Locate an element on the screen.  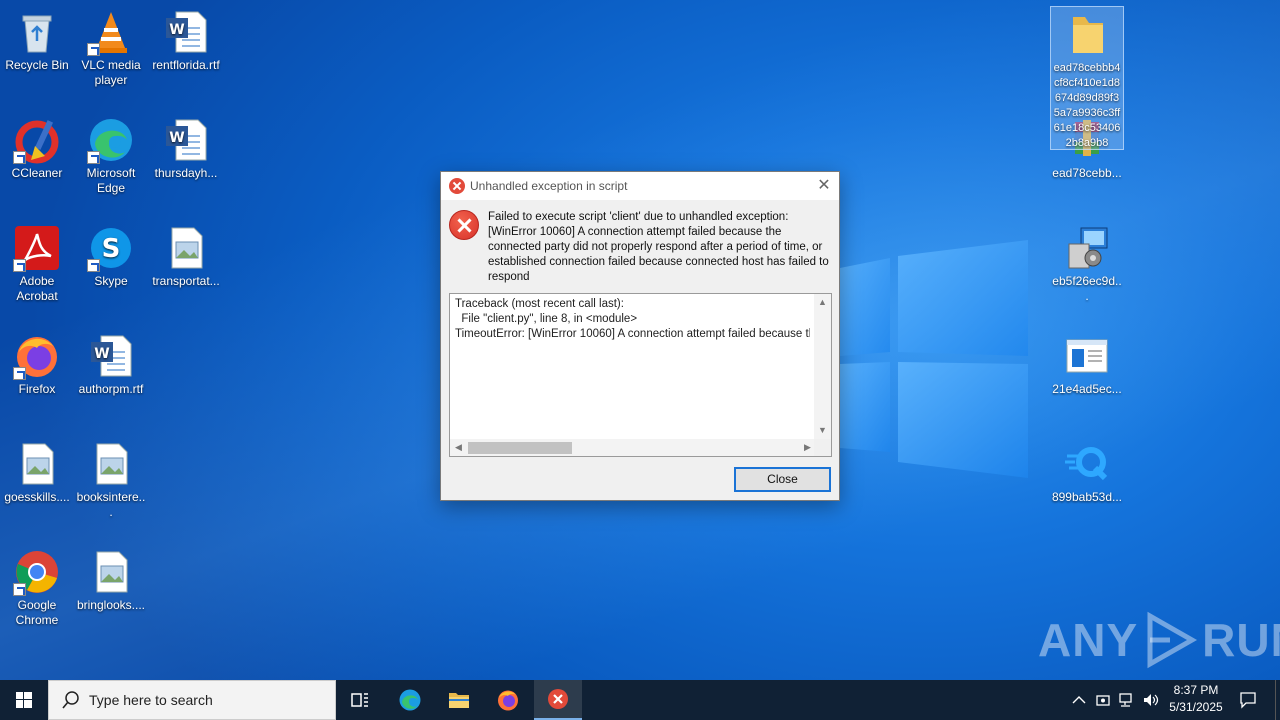
task-view-icon is located at coordinates (359, 700).